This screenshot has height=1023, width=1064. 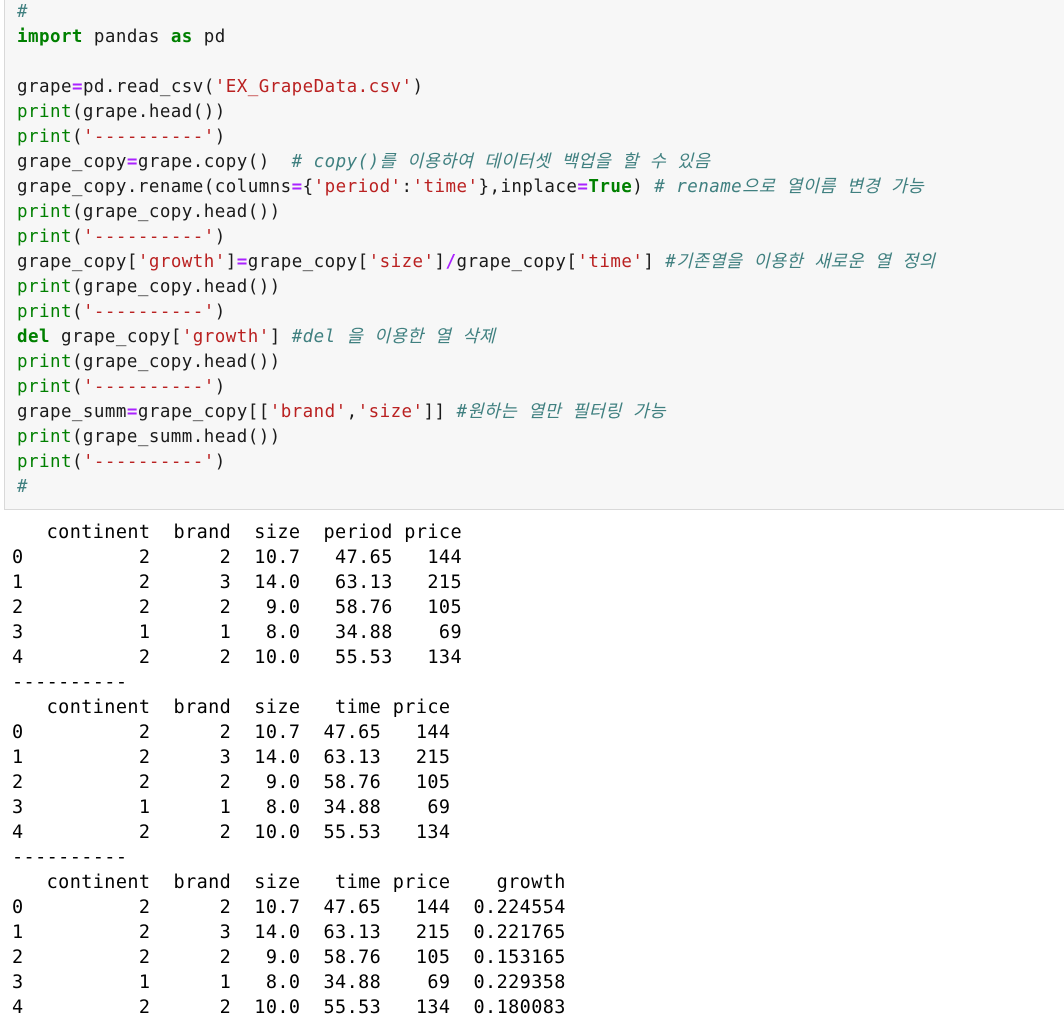 I want to click on code-token: import, so click(x=50, y=37).